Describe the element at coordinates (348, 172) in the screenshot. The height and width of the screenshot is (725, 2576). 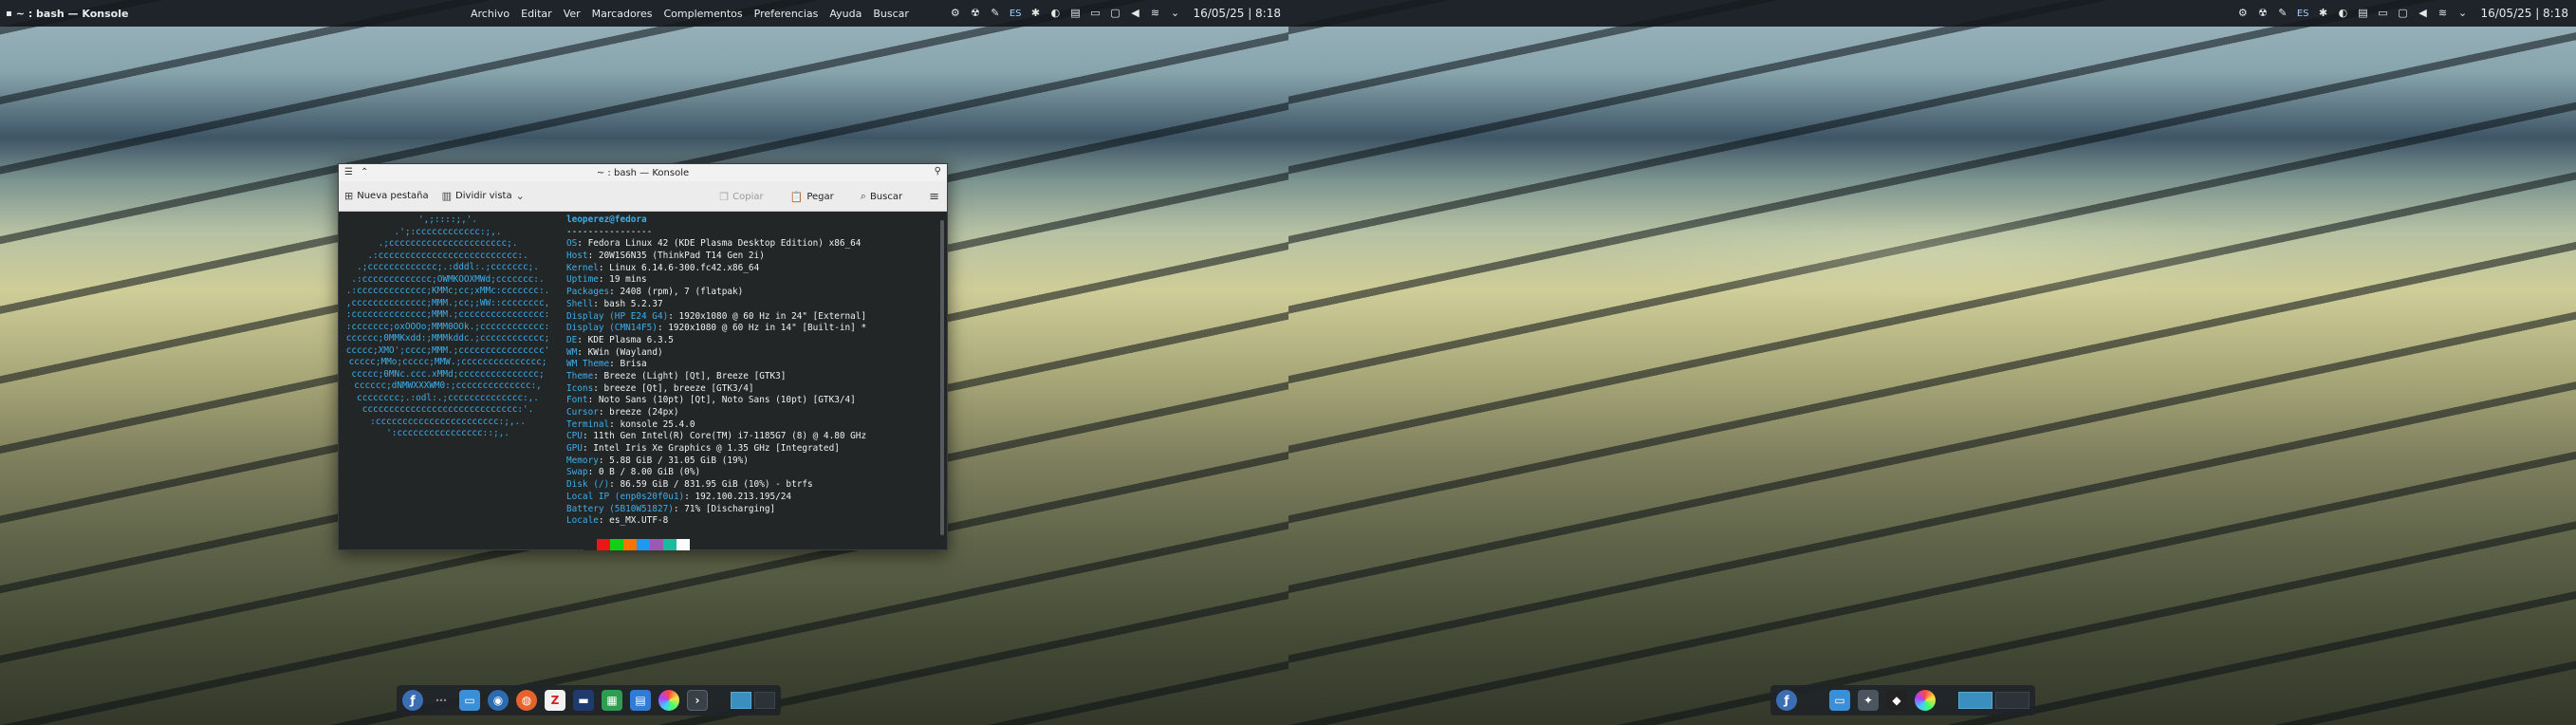
I see `window-menu-icon: ☰` at that location.